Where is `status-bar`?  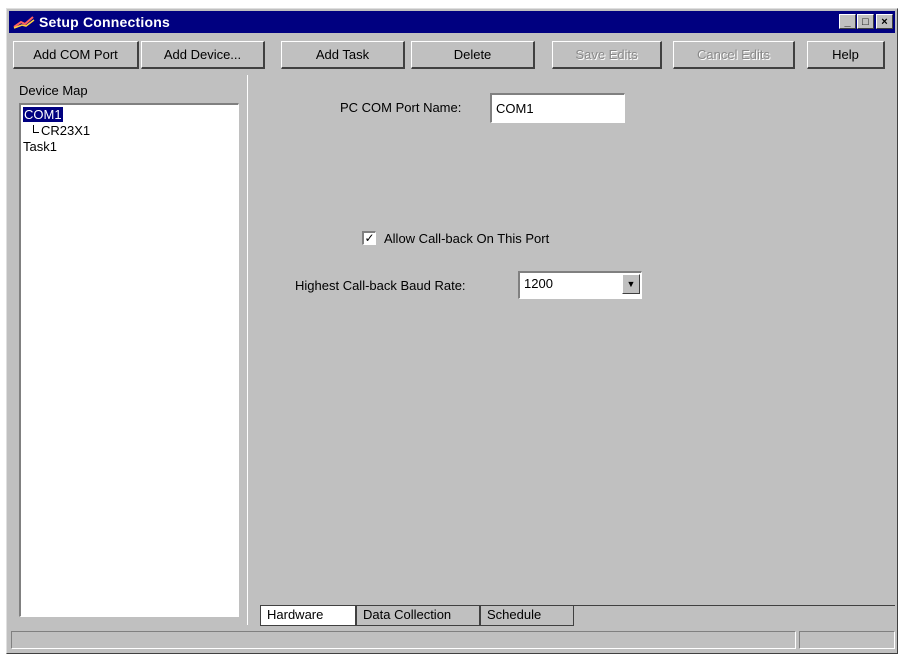 status-bar is located at coordinates (453, 640).